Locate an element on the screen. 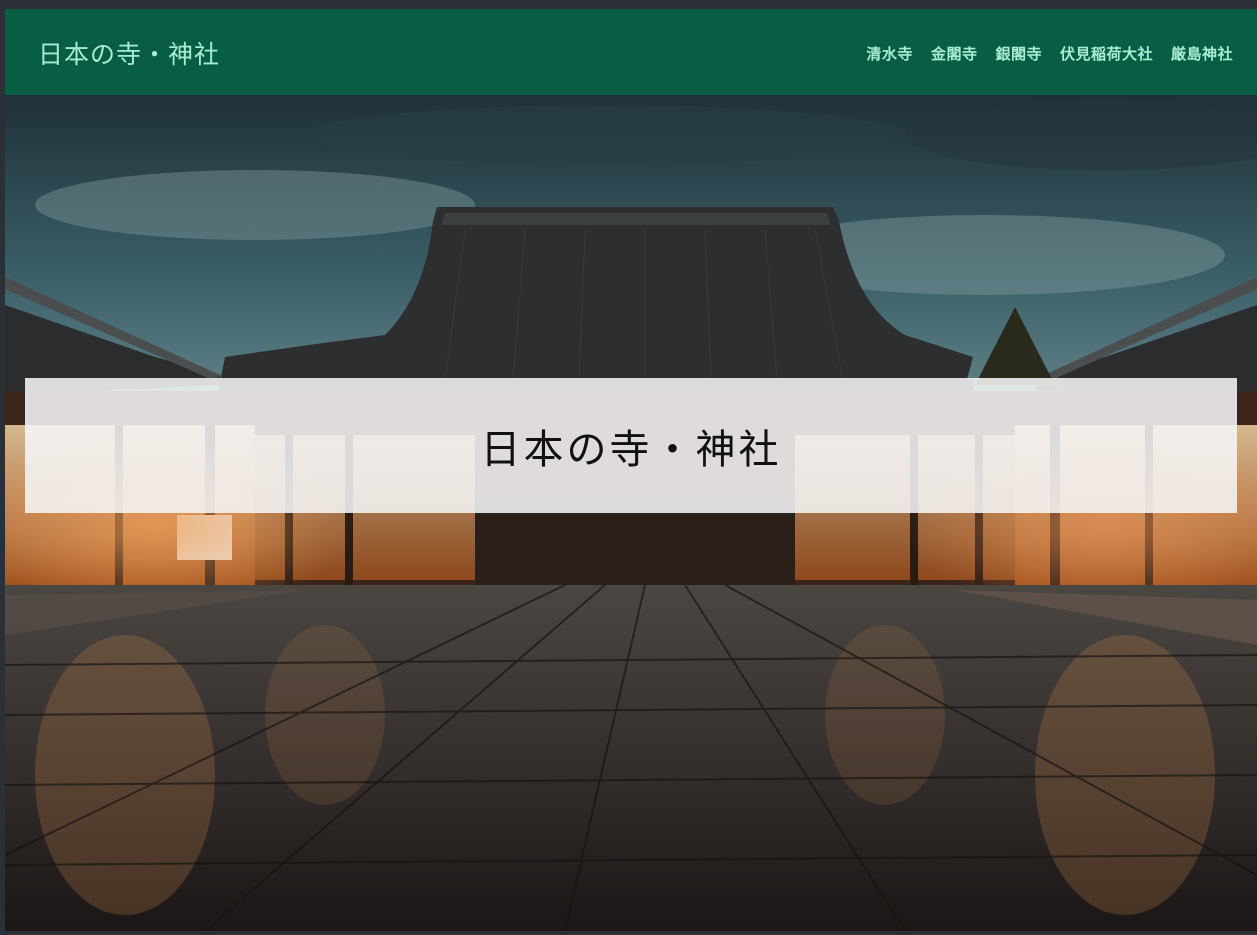 The image size is (1257, 935). nav-link-kiyomizudera: 清水寺 is located at coordinates (889, 53).